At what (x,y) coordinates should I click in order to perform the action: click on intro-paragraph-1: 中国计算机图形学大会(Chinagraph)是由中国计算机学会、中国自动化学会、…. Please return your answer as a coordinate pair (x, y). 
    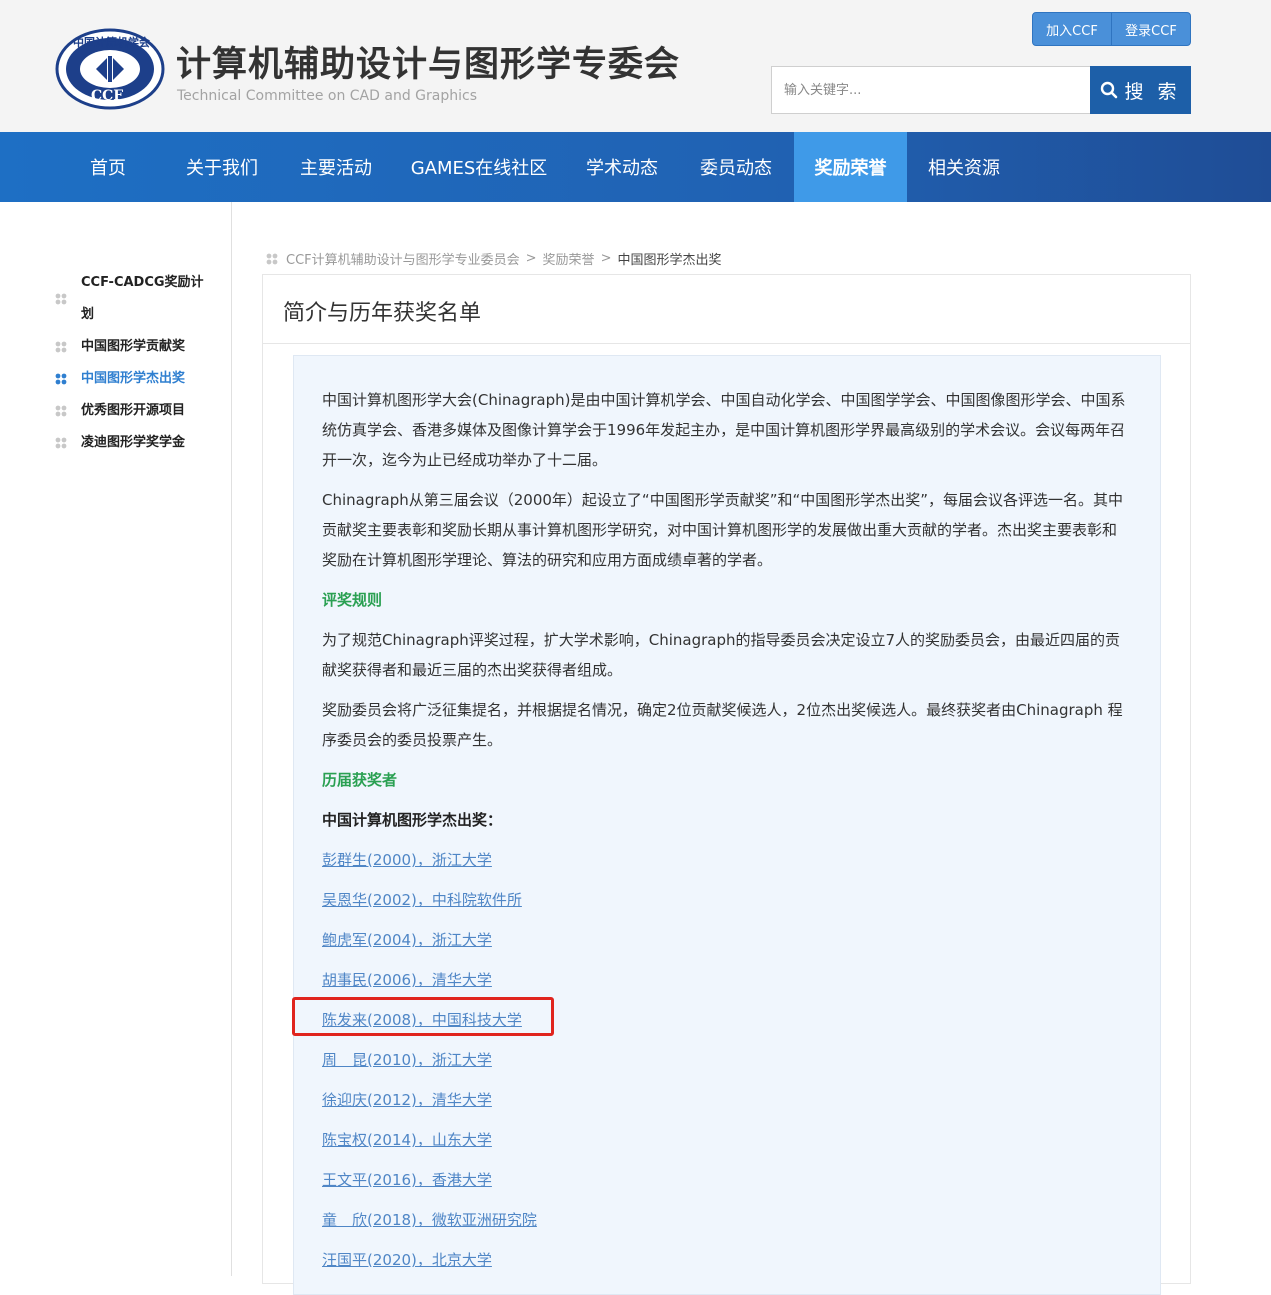
    Looking at the image, I should click on (724, 430).